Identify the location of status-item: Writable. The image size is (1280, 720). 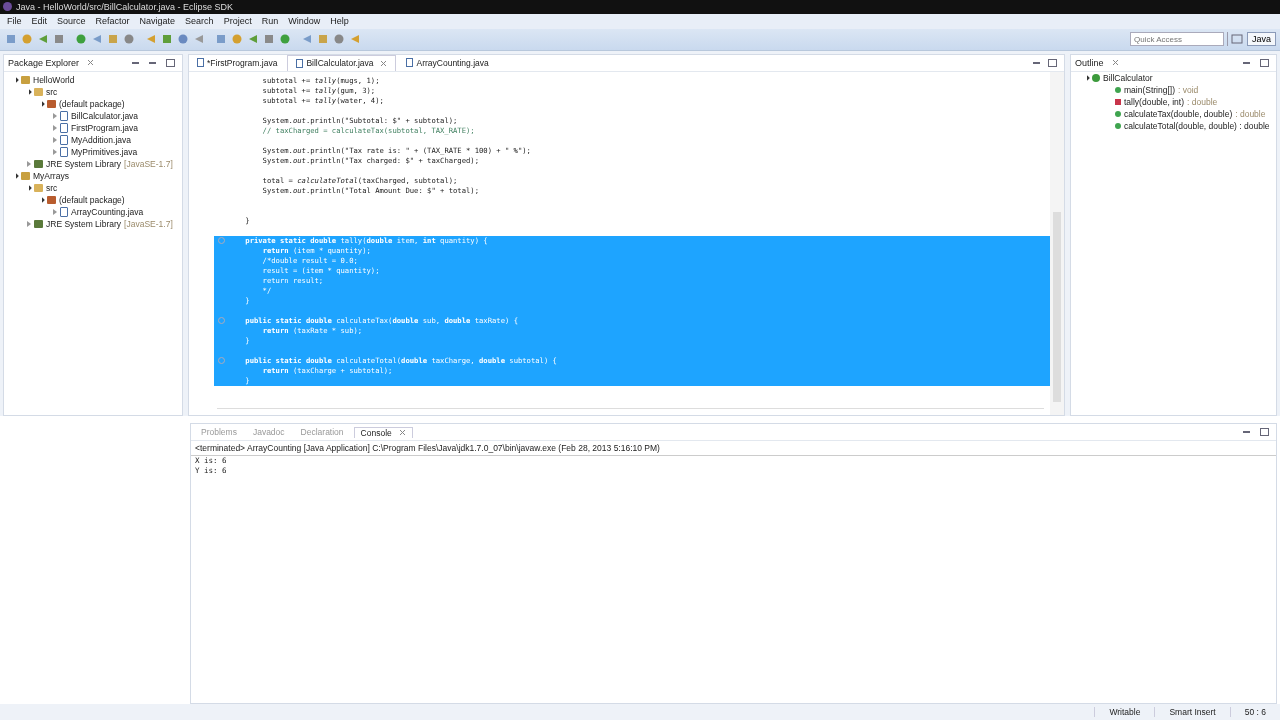
(1124, 712).